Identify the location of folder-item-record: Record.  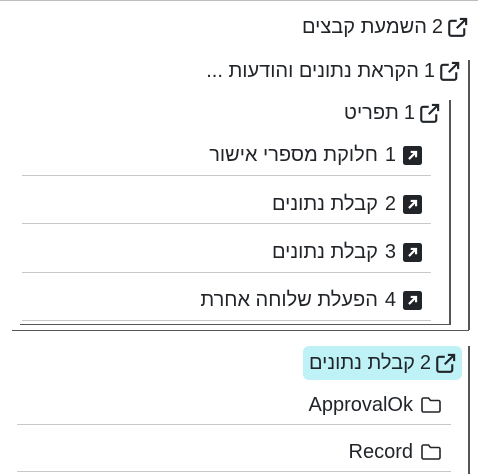
(395, 452).